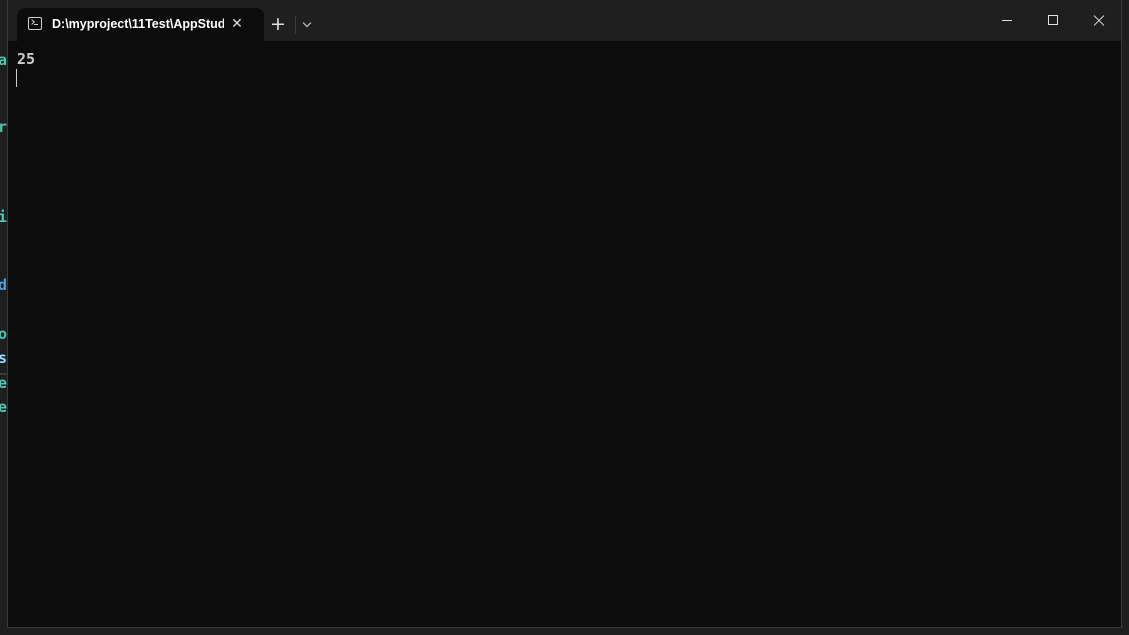 The height and width of the screenshot is (635, 1129). I want to click on background-code-fragment: i, so click(4, 217).